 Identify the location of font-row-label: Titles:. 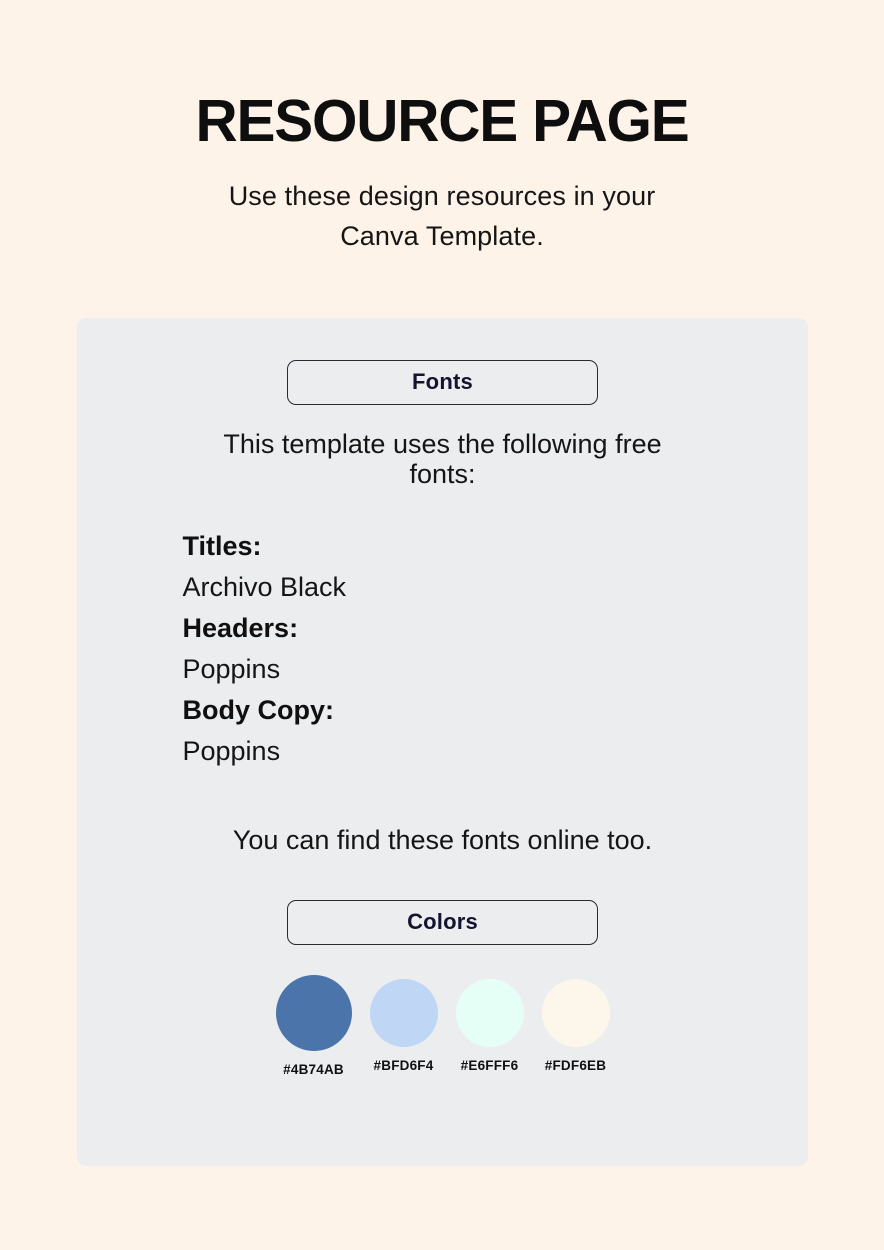
(222, 546).